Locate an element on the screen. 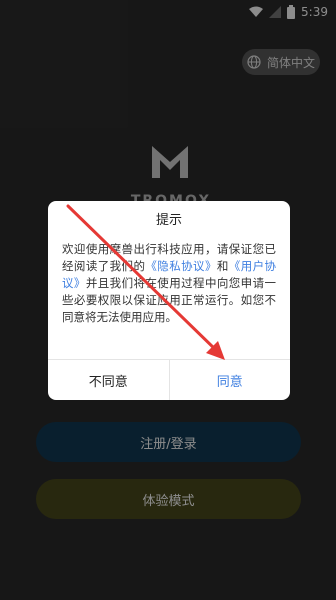 This screenshot has width=336, height=600. agree-button: 同意 is located at coordinates (230, 380).